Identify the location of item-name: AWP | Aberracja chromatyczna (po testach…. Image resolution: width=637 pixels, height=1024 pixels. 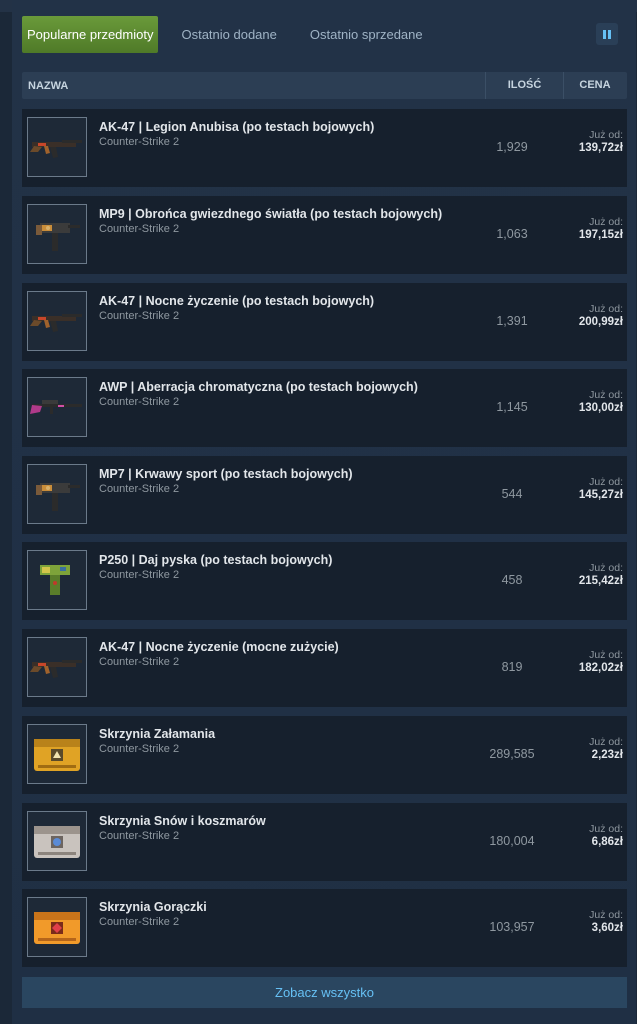
(258, 387).